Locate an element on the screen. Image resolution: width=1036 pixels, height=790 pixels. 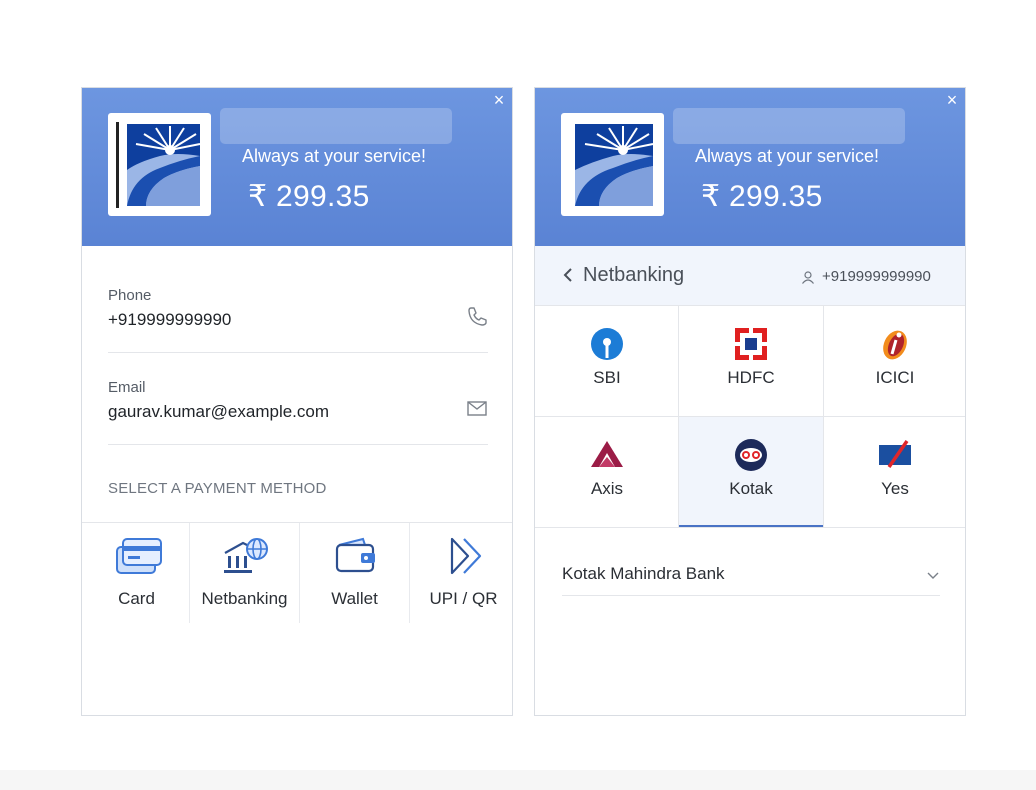
upi-icon is located at coordinates (465, 556).